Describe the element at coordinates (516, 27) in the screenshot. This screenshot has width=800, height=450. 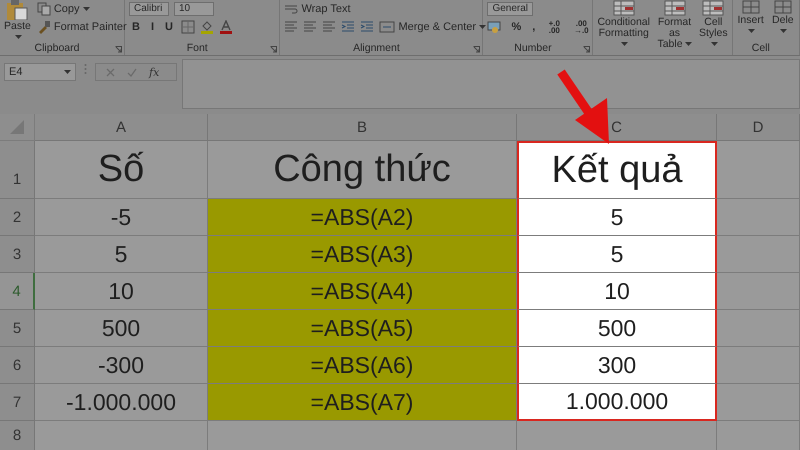
I see `toolbar-button: %` at that location.